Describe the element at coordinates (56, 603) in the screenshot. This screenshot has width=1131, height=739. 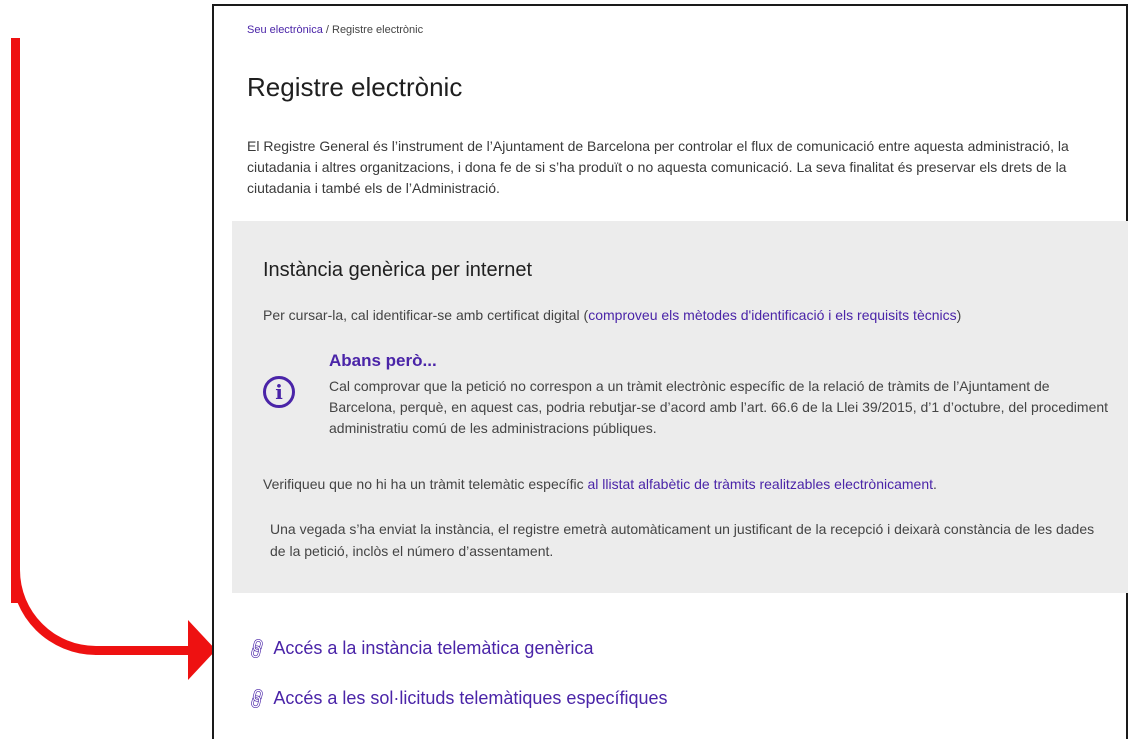
I see `annotation-arrow-bend` at that location.